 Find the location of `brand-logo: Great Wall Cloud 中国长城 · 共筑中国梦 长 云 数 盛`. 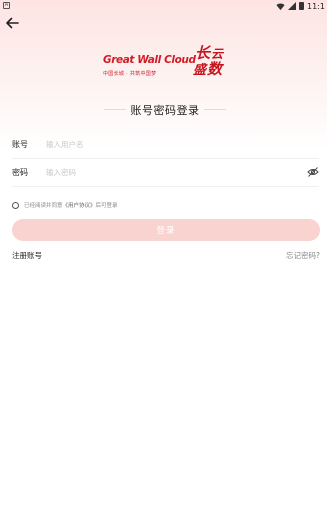

brand-logo: Great Wall Cloud 中国长城 · 共筑中国梦 长 云 数 盛 is located at coordinates (167, 65).